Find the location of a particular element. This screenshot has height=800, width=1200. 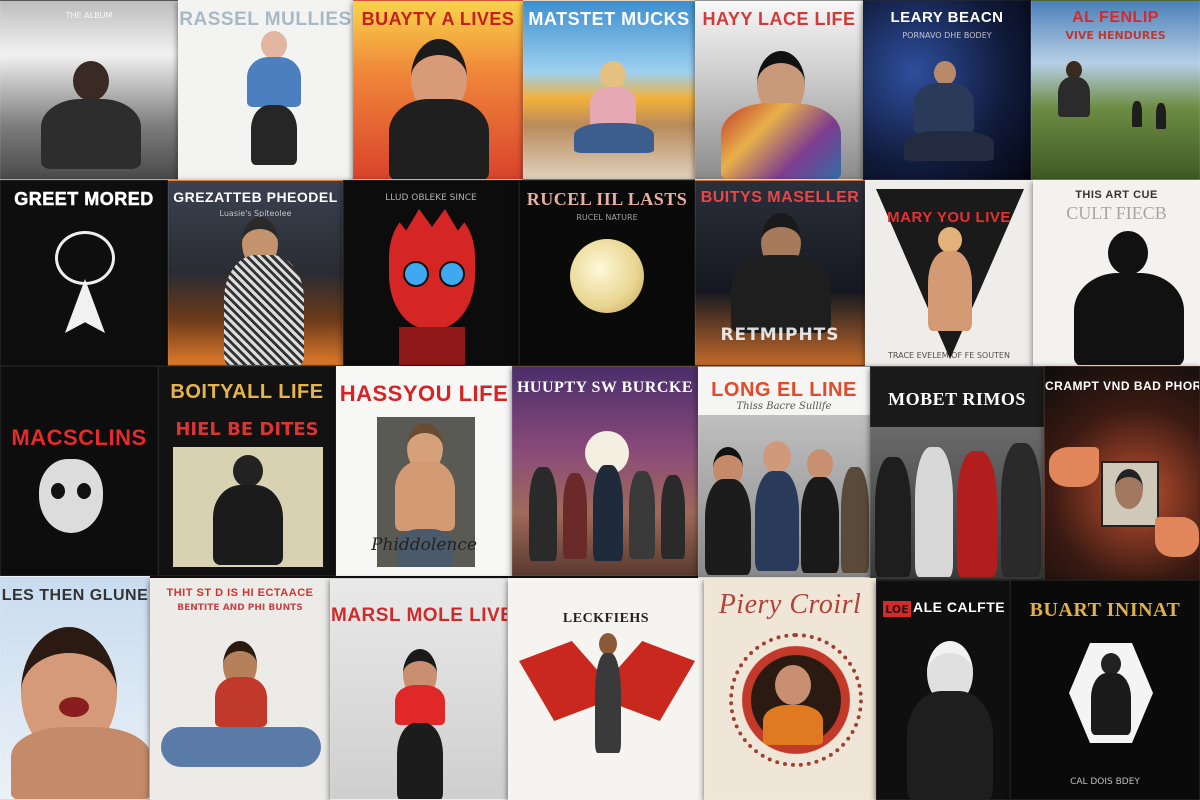

album-cover: MOBET RIMOS is located at coordinates (957, 473).